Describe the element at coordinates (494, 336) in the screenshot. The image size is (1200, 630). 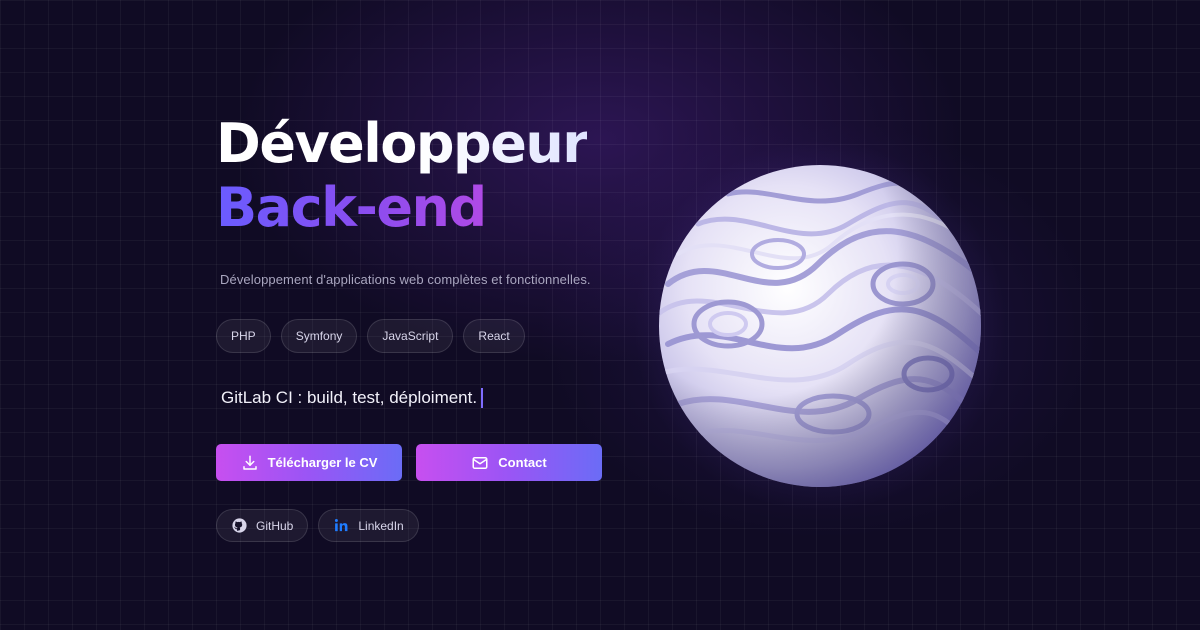
I see `tag-react: React` at that location.